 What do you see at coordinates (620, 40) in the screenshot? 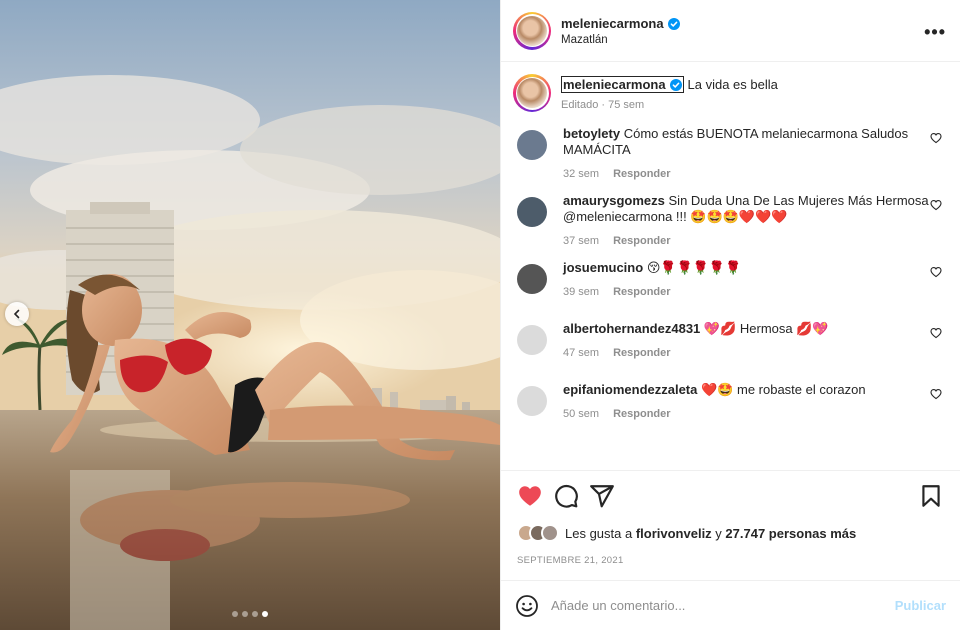
I see `location-link: Mazatlán` at bounding box center [620, 40].